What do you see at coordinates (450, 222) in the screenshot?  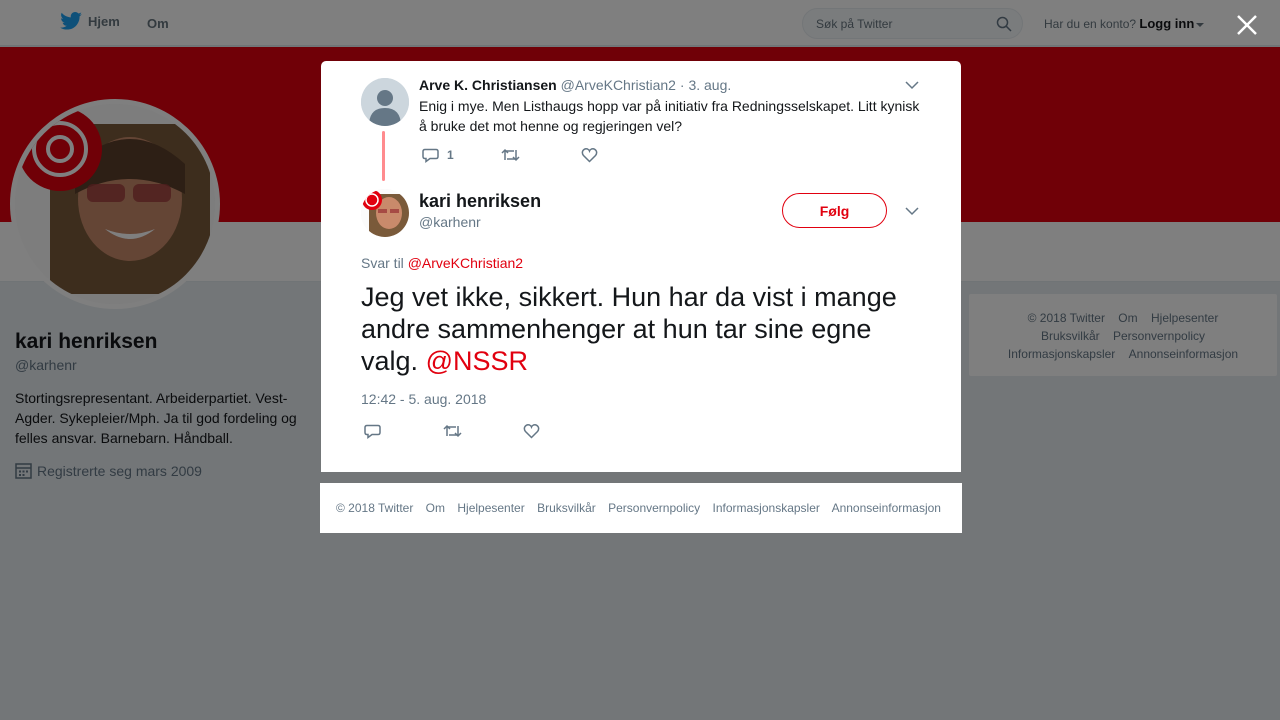 I see `main-tweet-handle: @karhenr` at bounding box center [450, 222].